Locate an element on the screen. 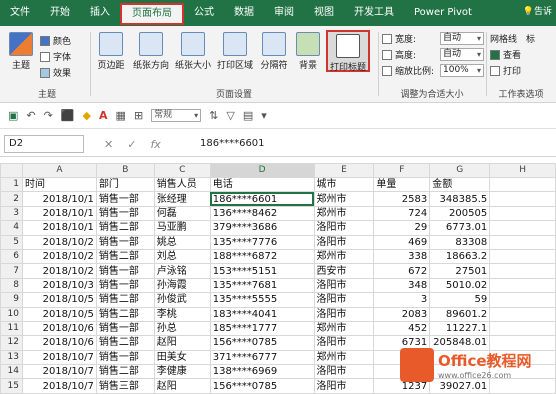 Image resolution: width=556 pixels, height=394 pixels. tab-7: 视图 is located at coordinates (324, 13).